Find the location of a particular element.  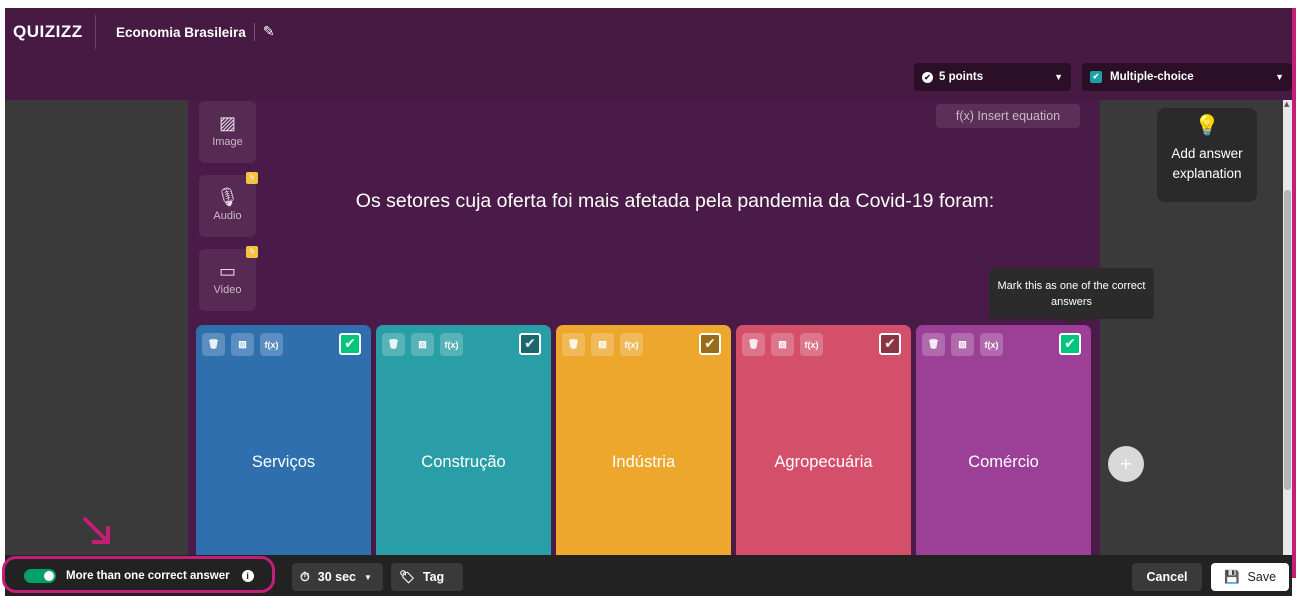

highlight-outline is located at coordinates (138, 574).